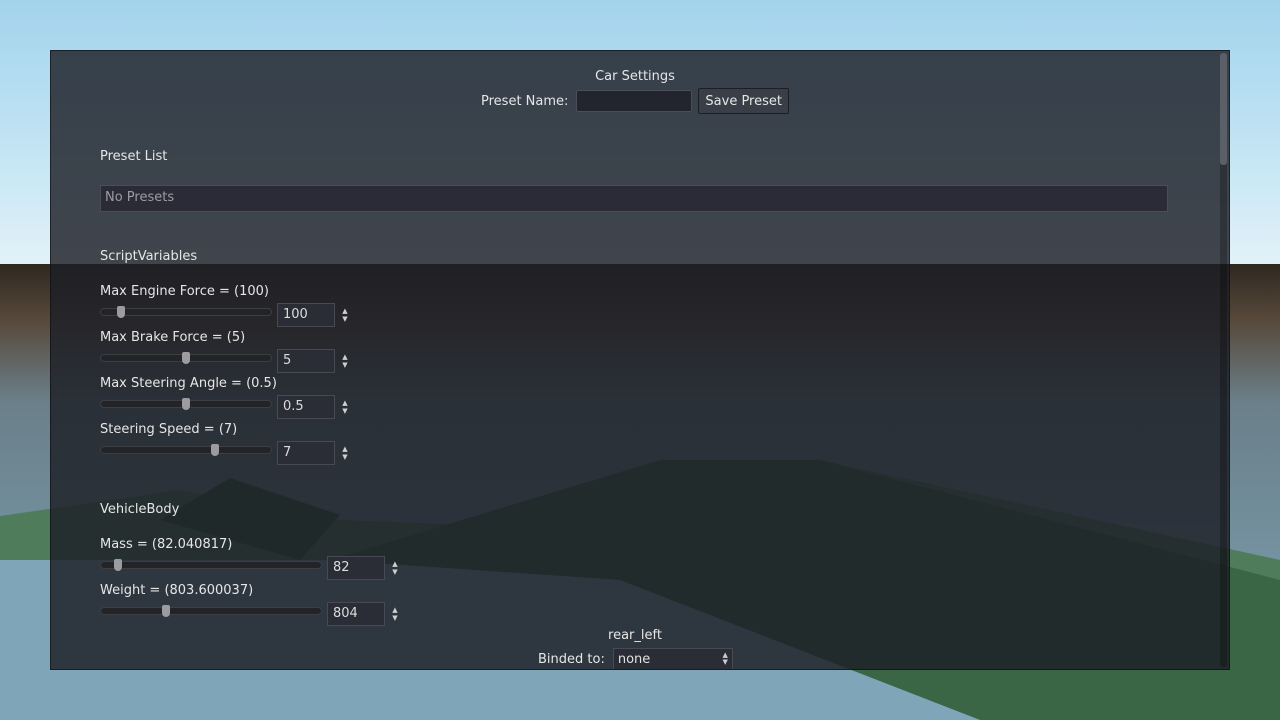 The image size is (1280, 720). What do you see at coordinates (356, 614) in the screenshot?
I see `weight-value: 804` at bounding box center [356, 614].